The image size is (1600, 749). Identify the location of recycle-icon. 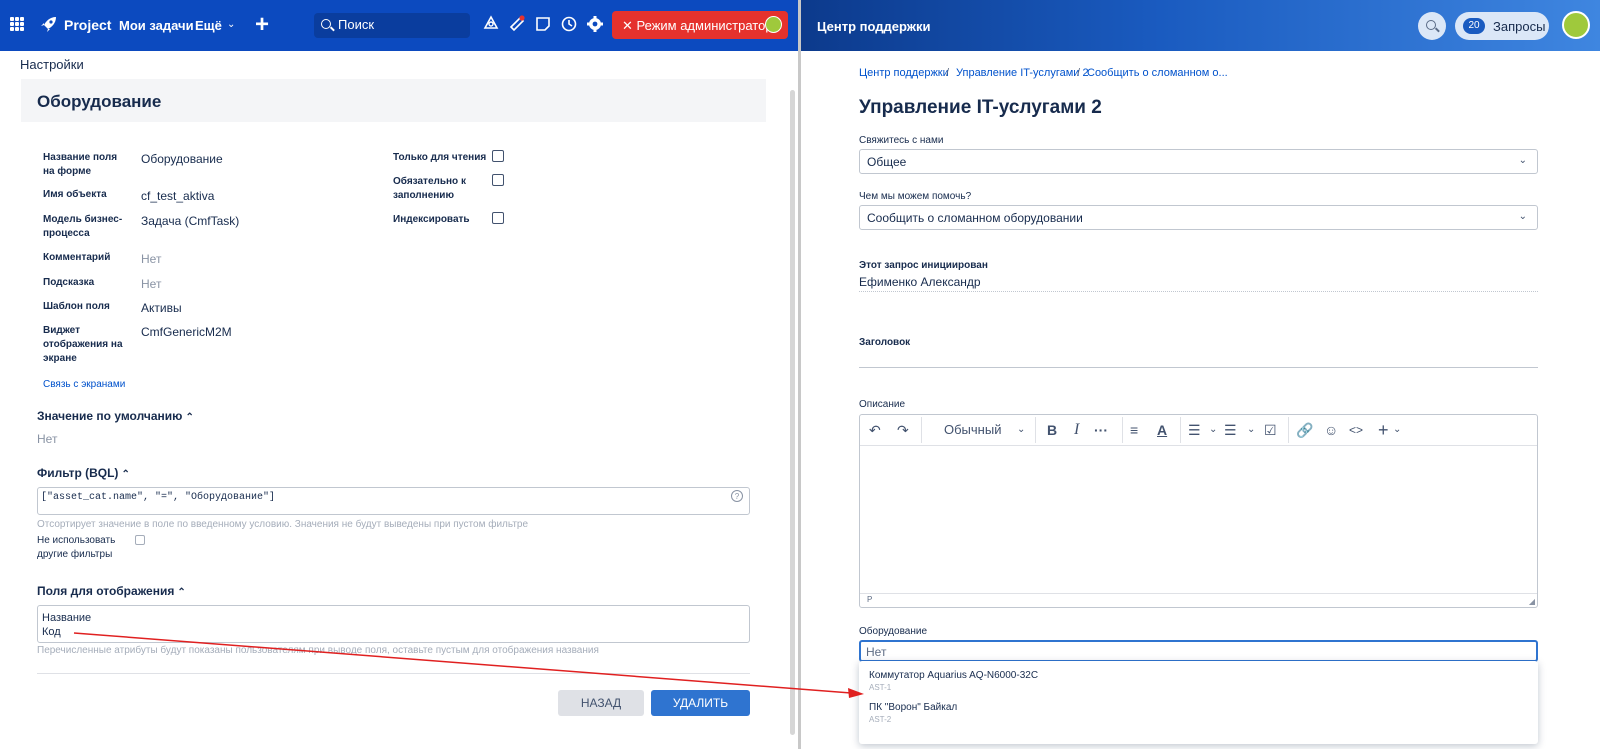
(491, 24).